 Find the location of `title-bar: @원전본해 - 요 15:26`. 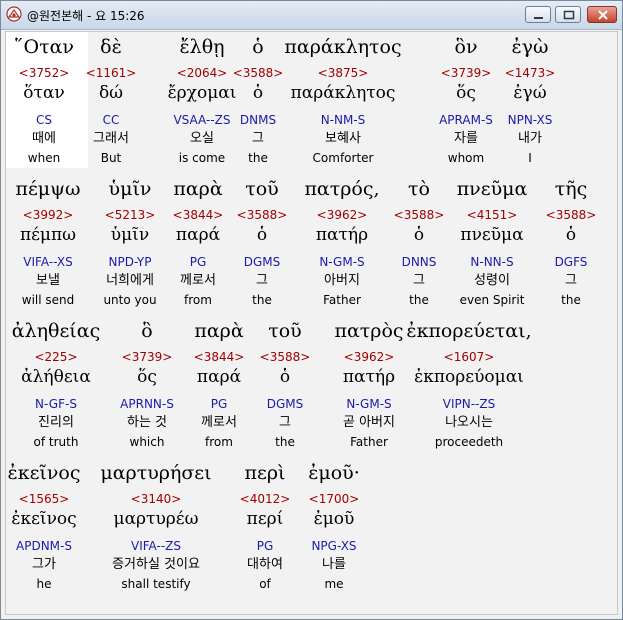

title-bar: @원전본해 - 요 15:26 is located at coordinates (311, 15).